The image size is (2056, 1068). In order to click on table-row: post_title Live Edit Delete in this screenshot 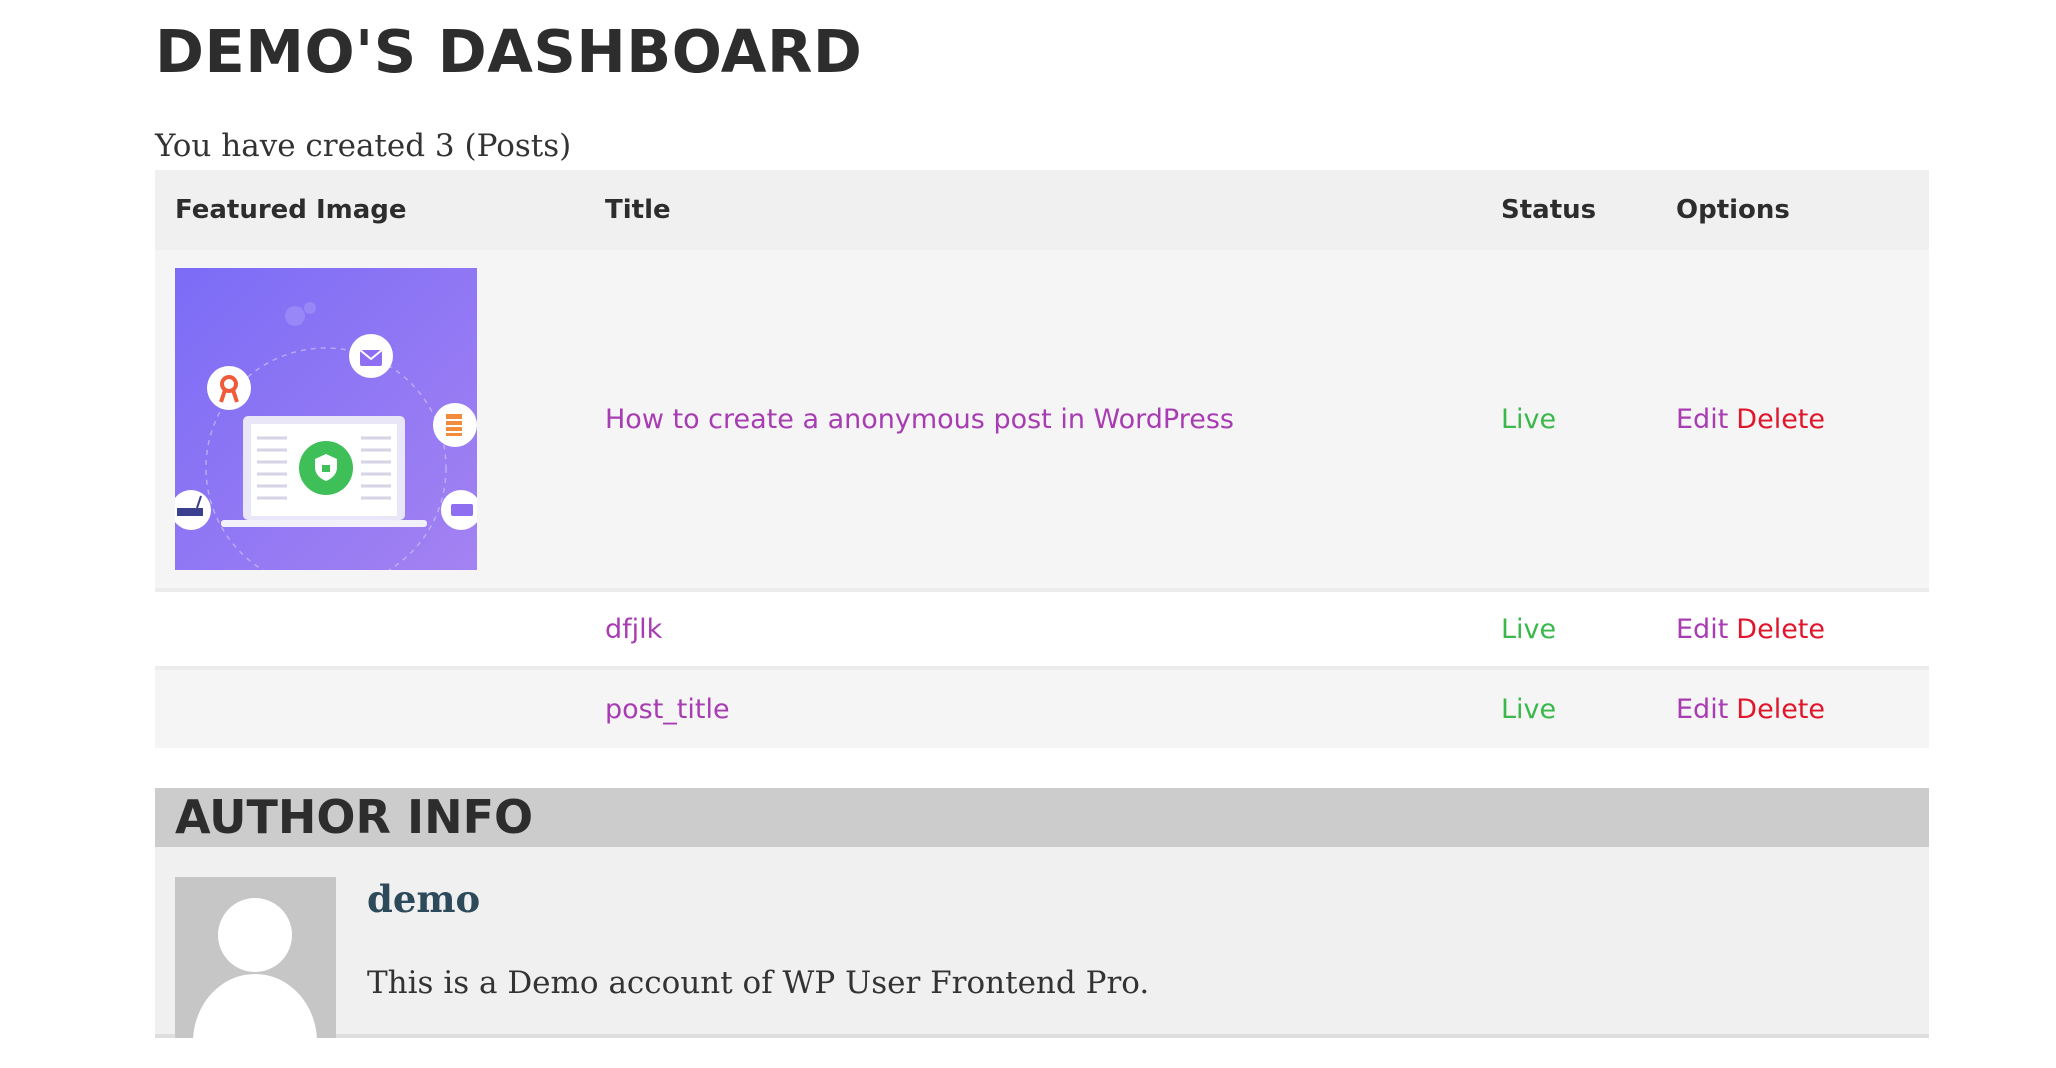, I will do `click(1042, 709)`.